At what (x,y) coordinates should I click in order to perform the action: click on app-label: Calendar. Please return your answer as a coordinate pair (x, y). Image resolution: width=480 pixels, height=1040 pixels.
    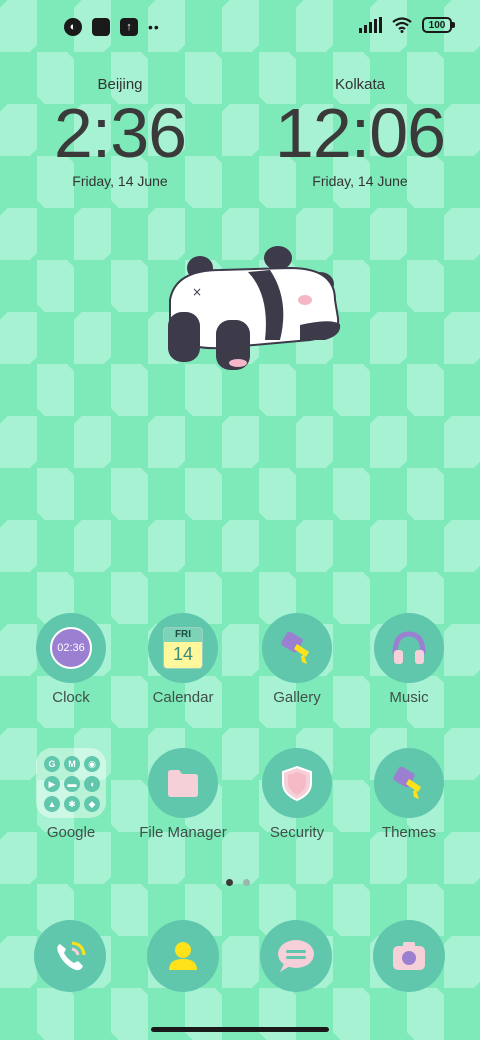
    Looking at the image, I should click on (183, 697).